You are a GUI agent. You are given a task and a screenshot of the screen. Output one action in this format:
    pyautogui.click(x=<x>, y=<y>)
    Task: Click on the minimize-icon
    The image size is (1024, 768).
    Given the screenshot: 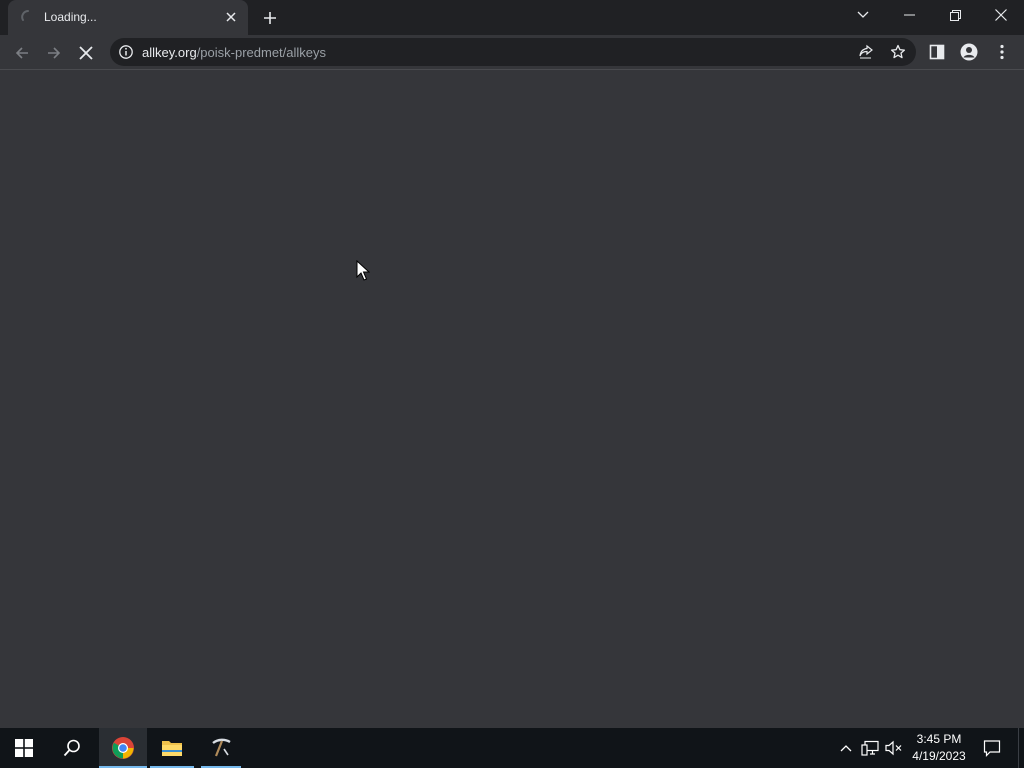 What is the action you would take?
    pyautogui.click(x=909, y=15)
    